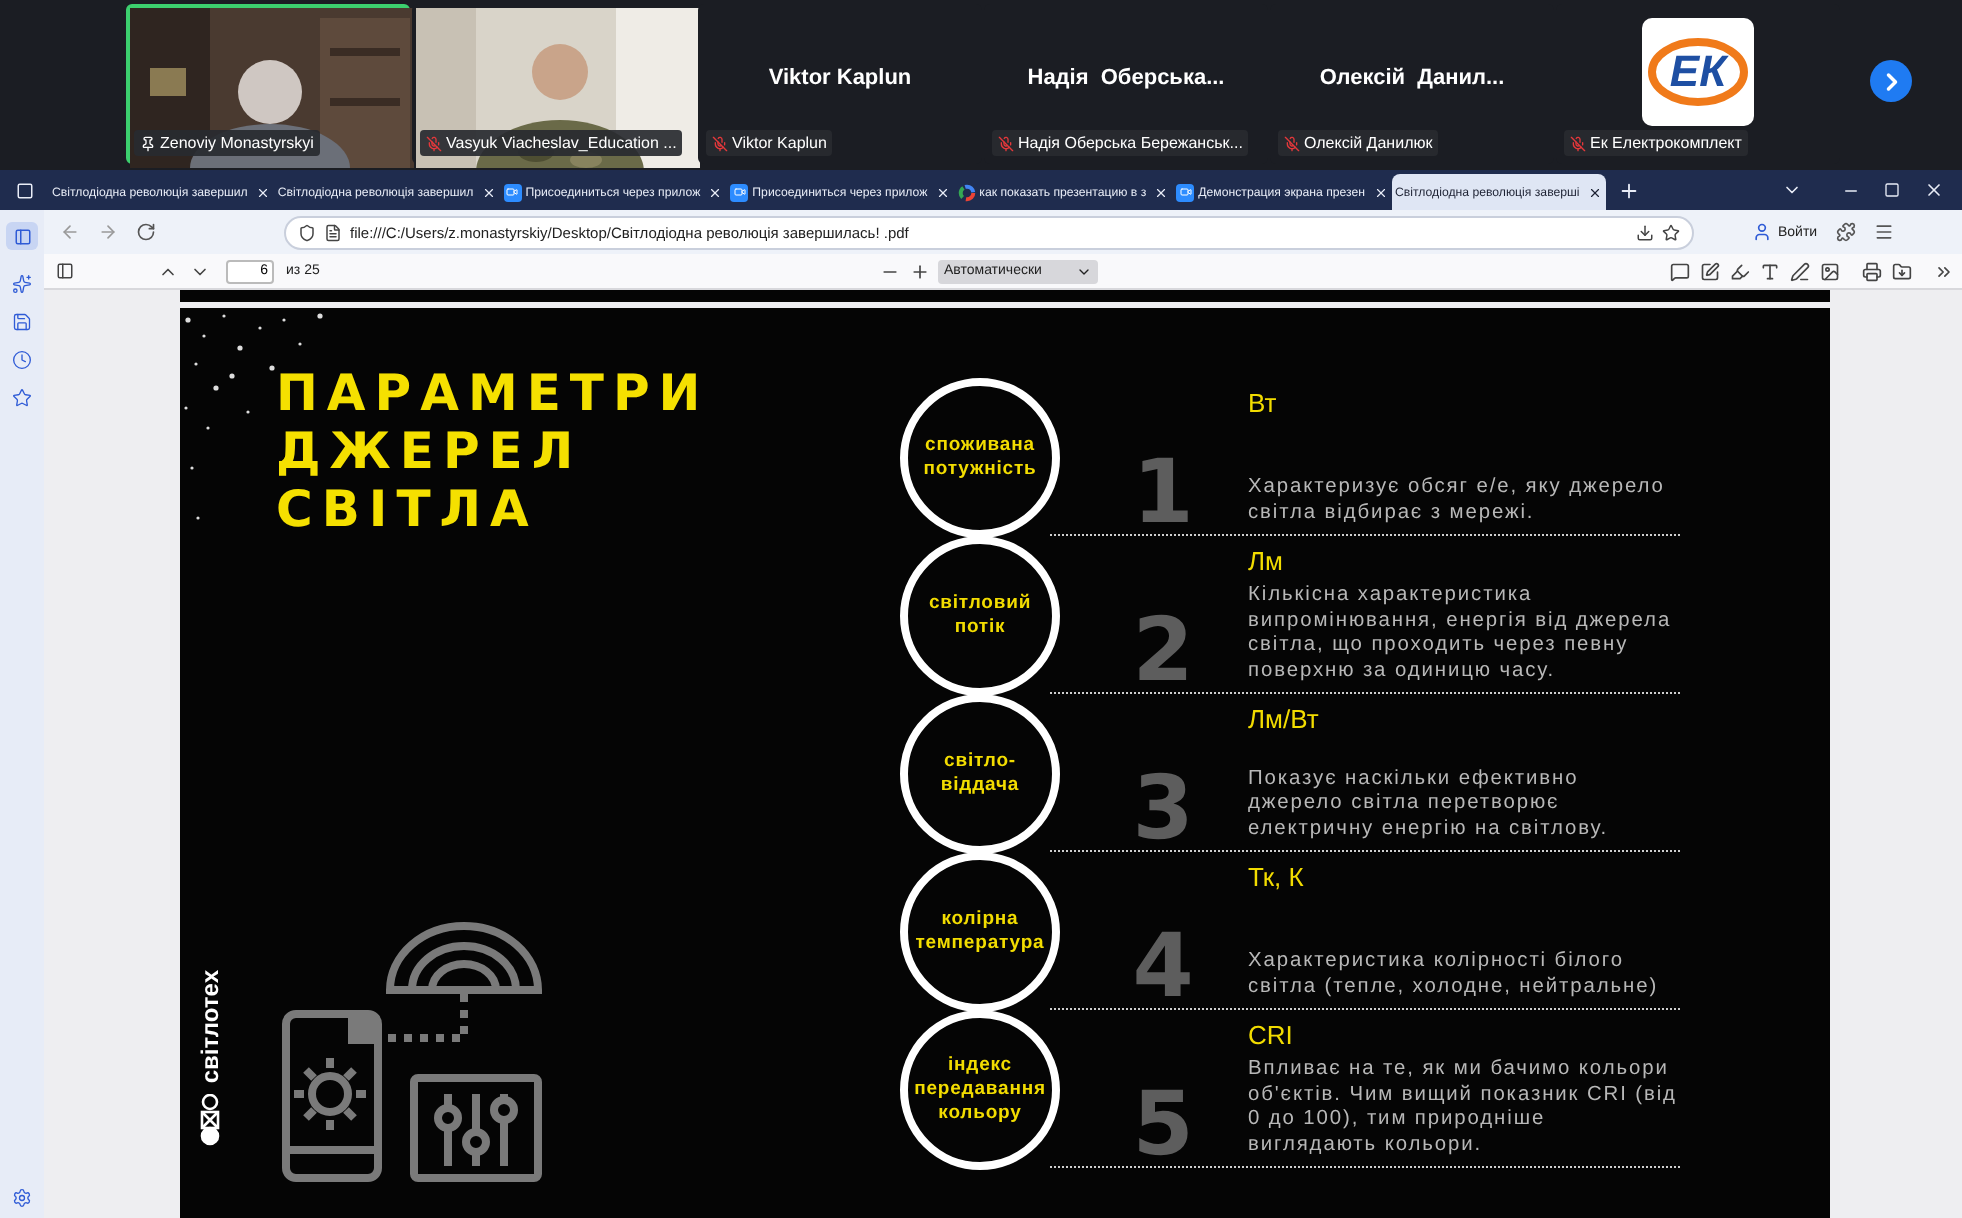 Image resolution: width=1962 pixels, height=1218 pixels. What do you see at coordinates (22, 398) in the screenshot?
I see `star-icon` at bounding box center [22, 398].